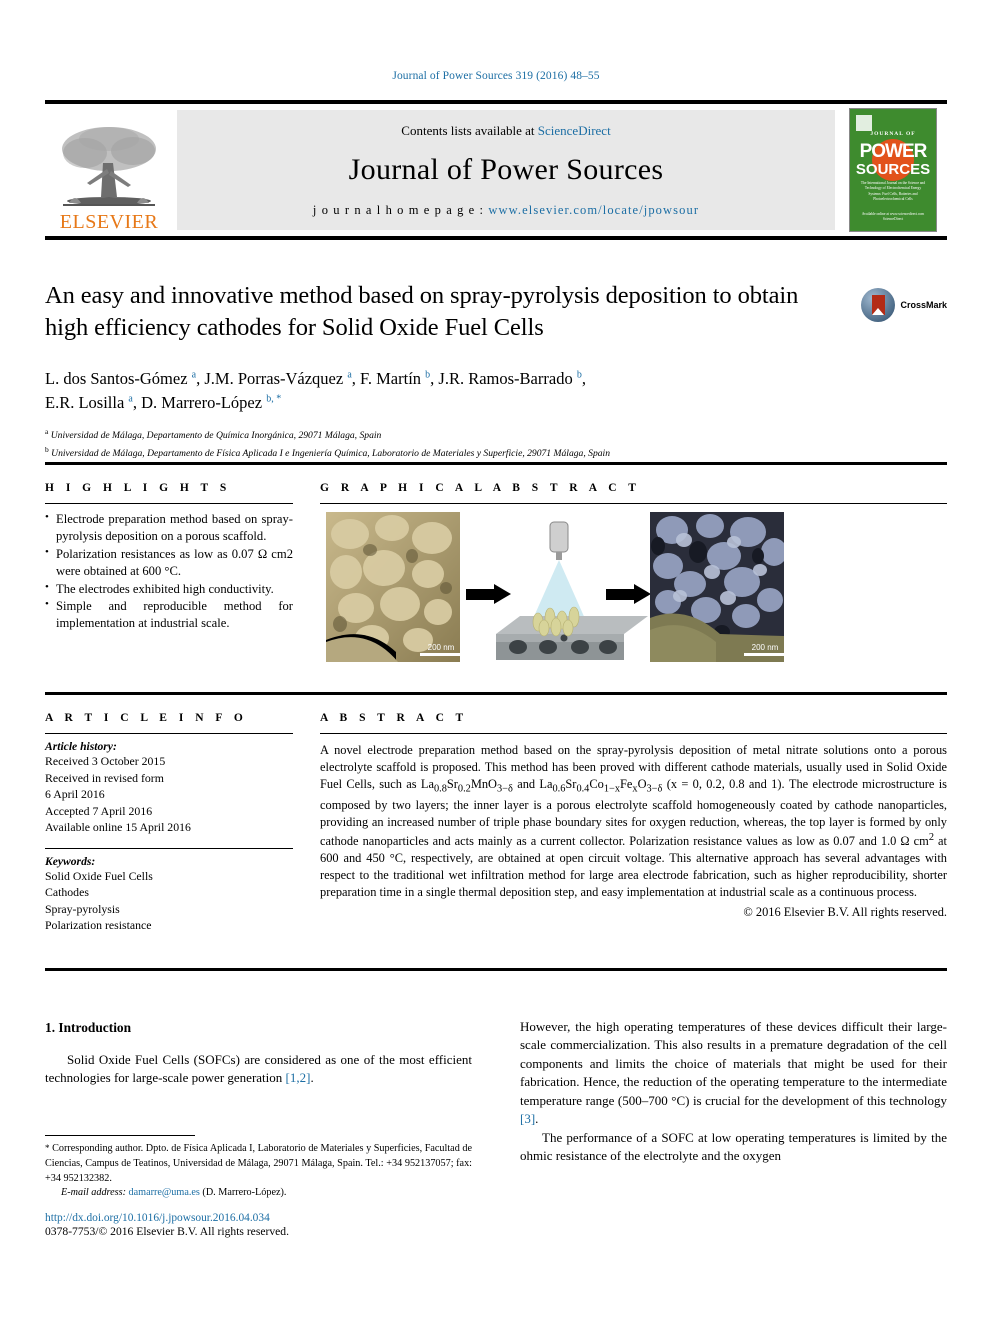  Describe the element at coordinates (82, 908) in the screenshot. I see `keyword-item: Spray-pyrolysis` at that location.